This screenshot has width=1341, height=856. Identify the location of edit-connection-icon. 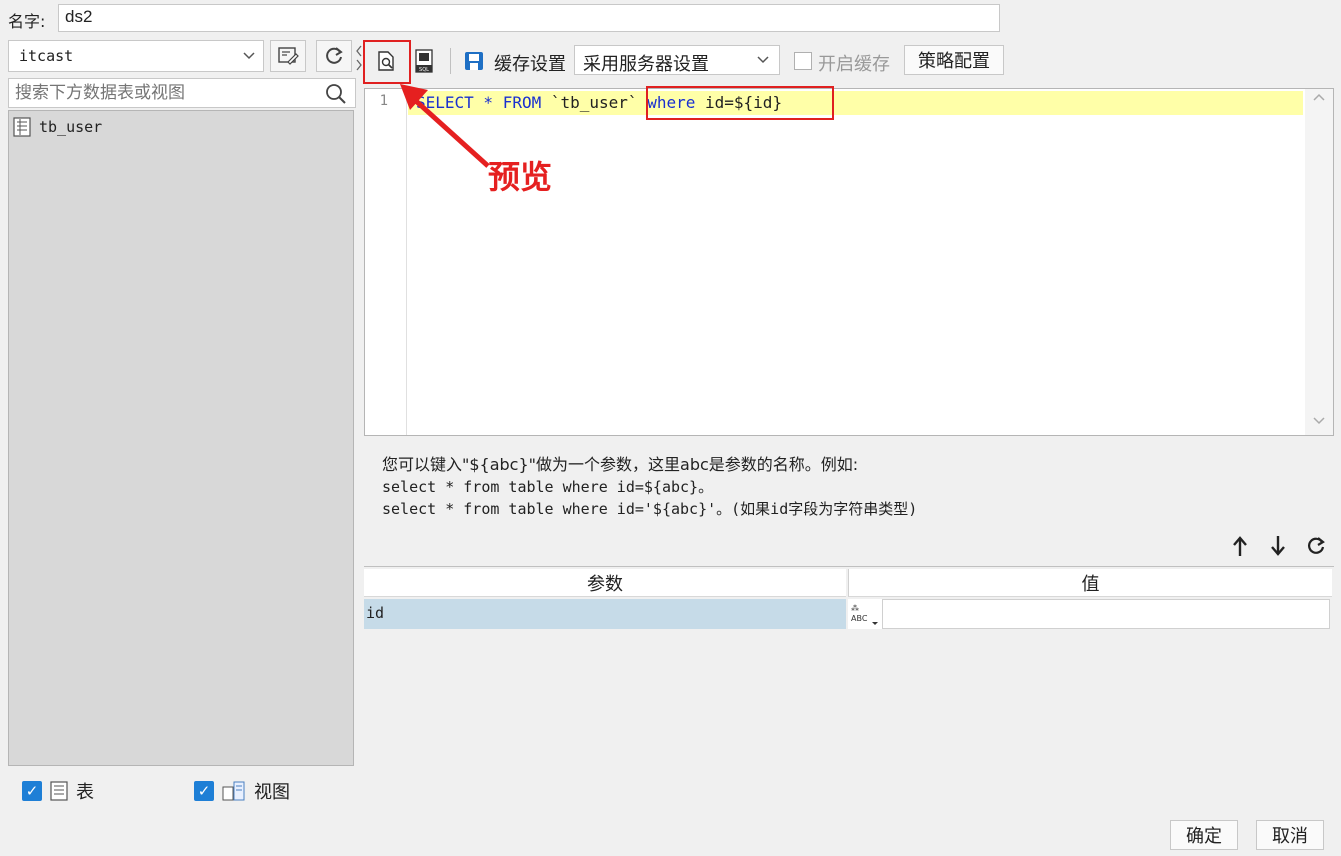
(288, 56).